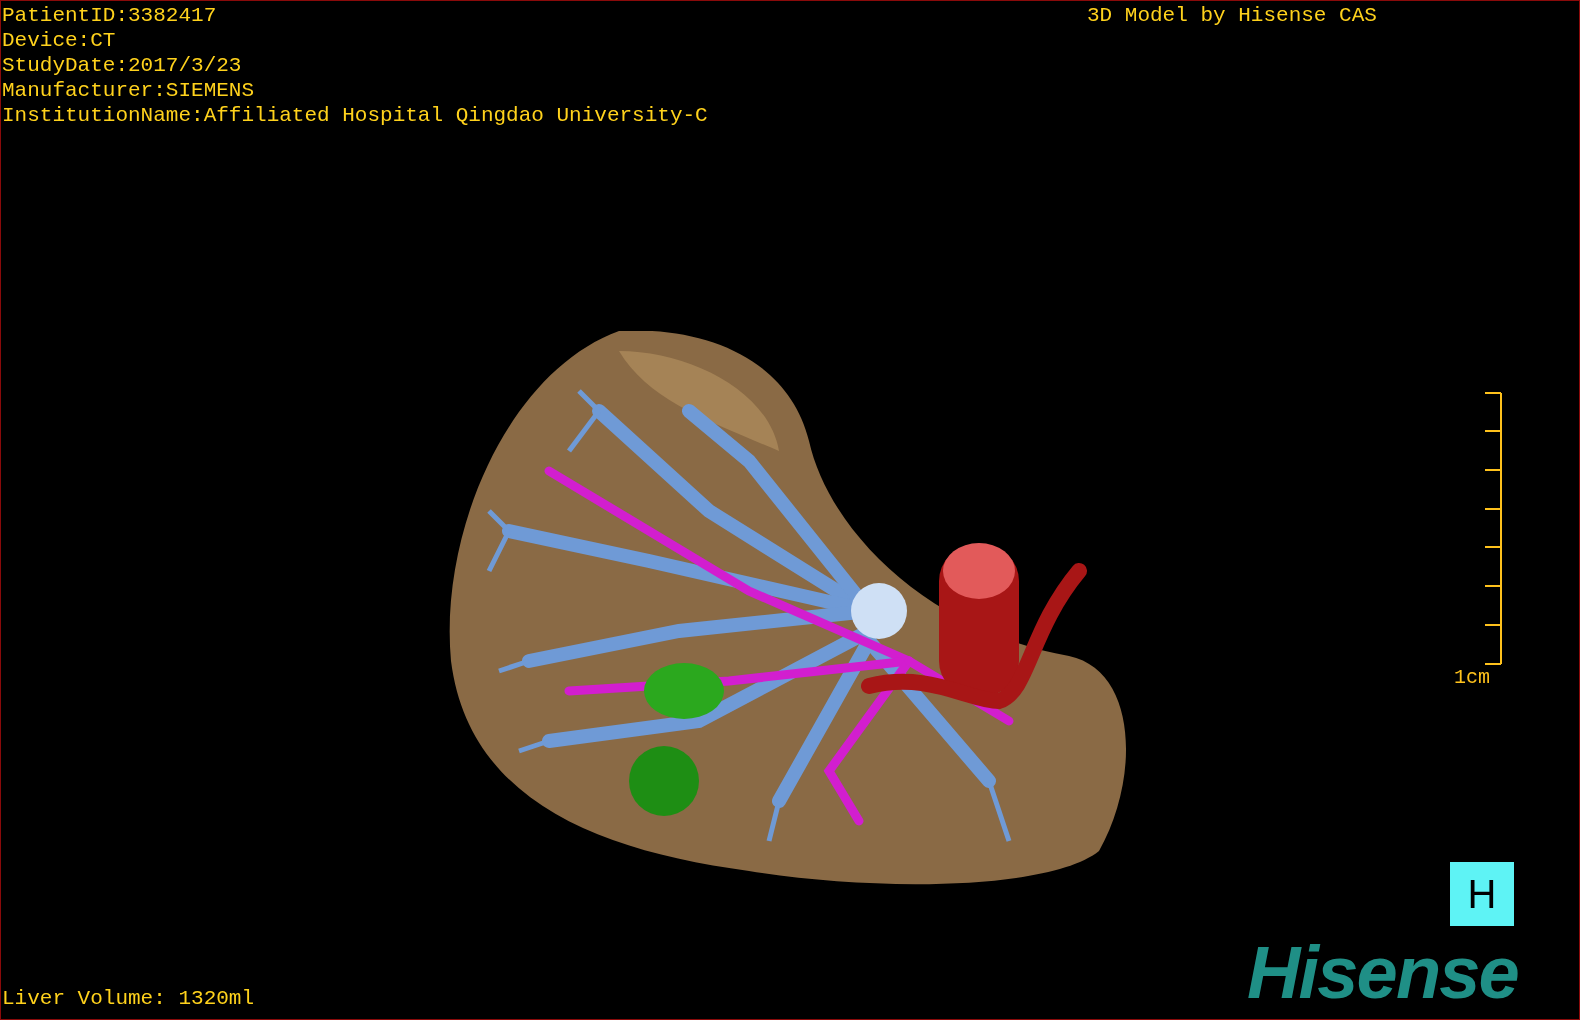  I want to click on logo: Hisense, so click(1382, 973).